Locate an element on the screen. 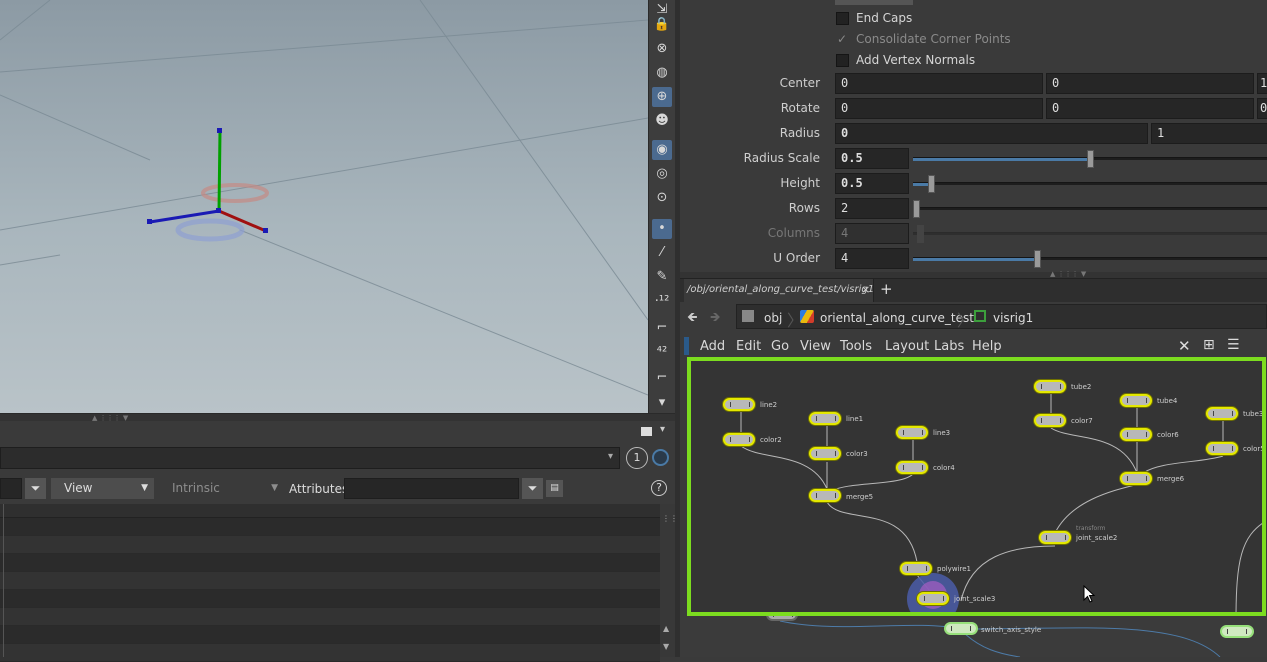  table-scrollbar: ⋮⋮ ▲ ▼ is located at coordinates (669, 580).